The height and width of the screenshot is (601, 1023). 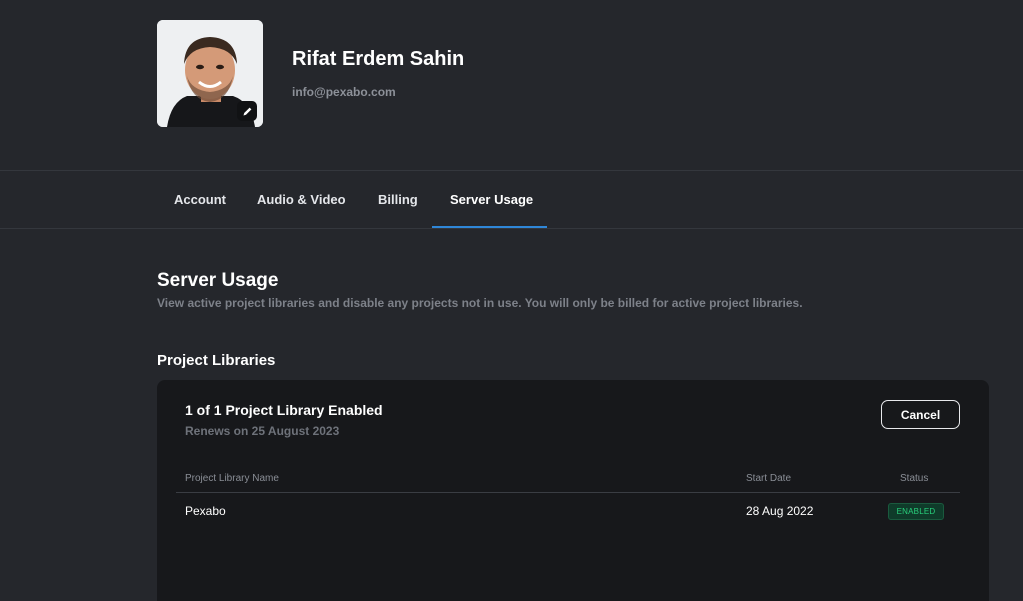 I want to click on library-name: Pexabo, so click(x=205, y=511).